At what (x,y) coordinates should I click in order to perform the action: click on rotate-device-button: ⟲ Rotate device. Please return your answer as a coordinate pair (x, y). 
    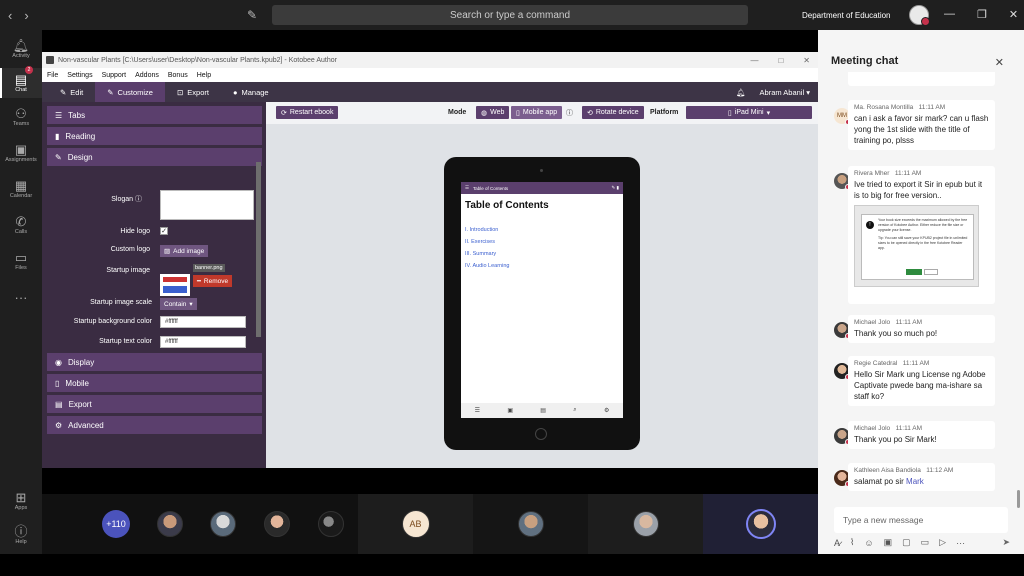
    Looking at the image, I should click on (613, 112).